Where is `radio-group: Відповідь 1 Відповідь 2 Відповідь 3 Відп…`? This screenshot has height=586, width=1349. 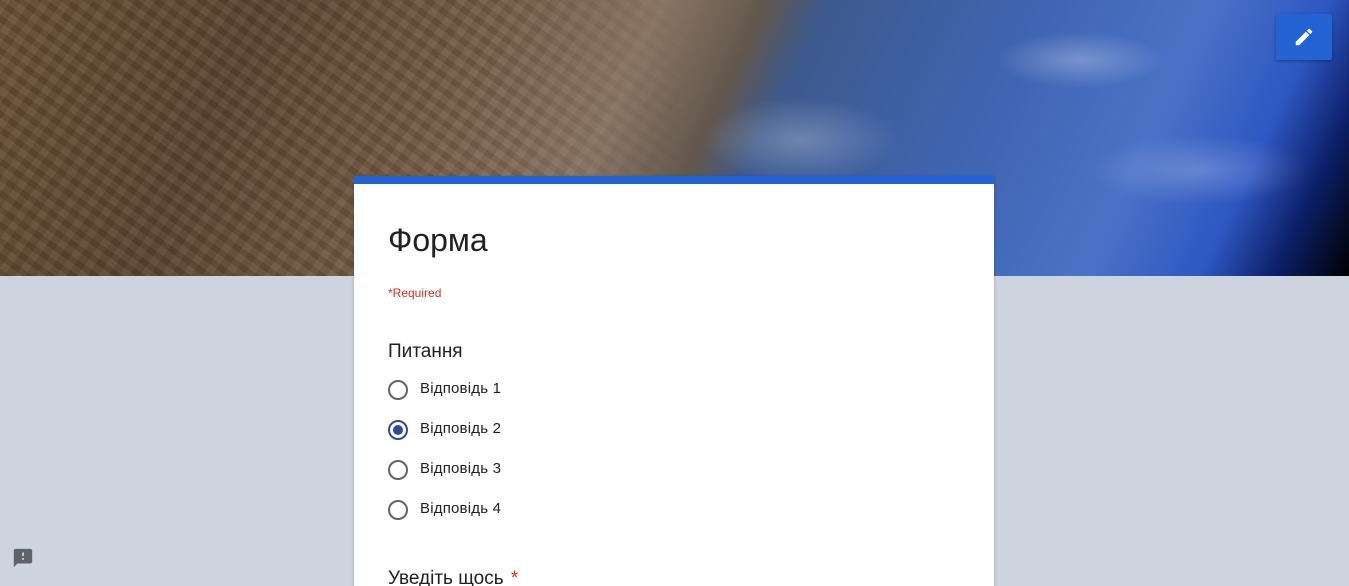
radio-group: Відповідь 1 Відповідь 2 Відповідь 3 Відп… is located at coordinates (444, 459).